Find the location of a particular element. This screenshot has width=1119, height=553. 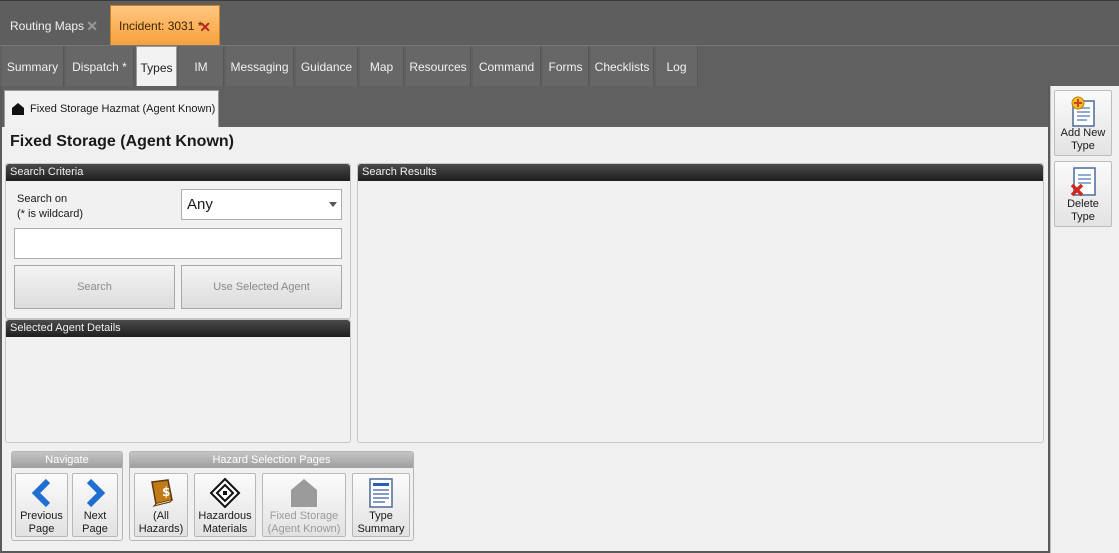

tab-im: IM is located at coordinates (201, 66).